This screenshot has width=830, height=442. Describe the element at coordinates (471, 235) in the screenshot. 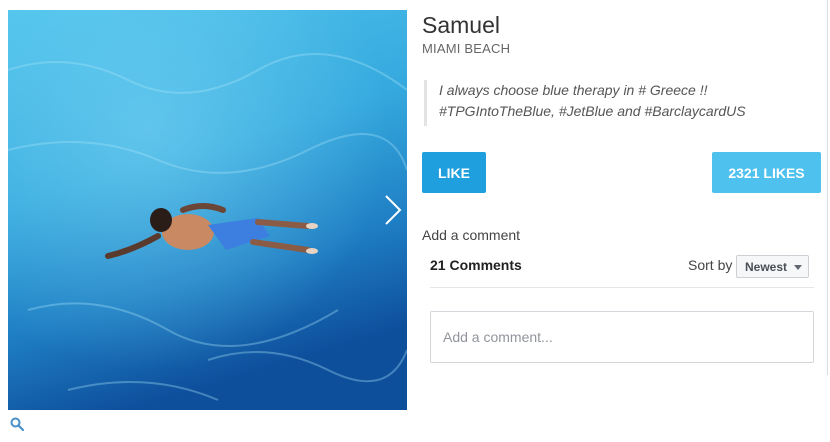

I see `add-comment-label: Add a comment` at that location.